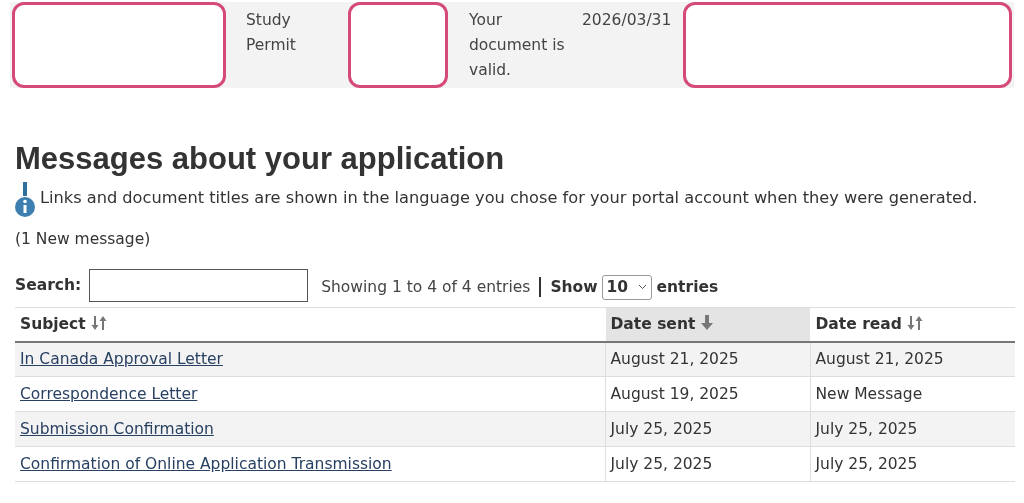 The height and width of the screenshot is (503, 1024). What do you see at coordinates (109, 393) in the screenshot?
I see `message-link: Correspondence Letter` at bounding box center [109, 393].